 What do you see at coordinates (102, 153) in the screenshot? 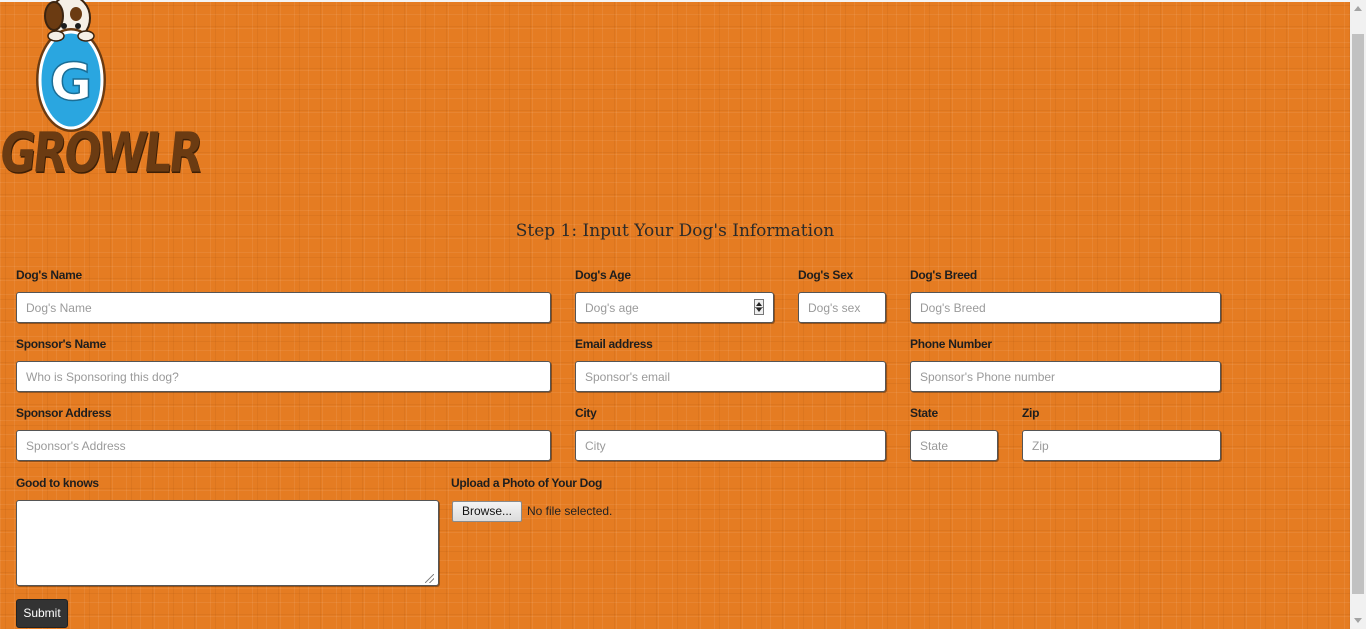
I see `logo-wordmark: GROWLR` at bounding box center [102, 153].